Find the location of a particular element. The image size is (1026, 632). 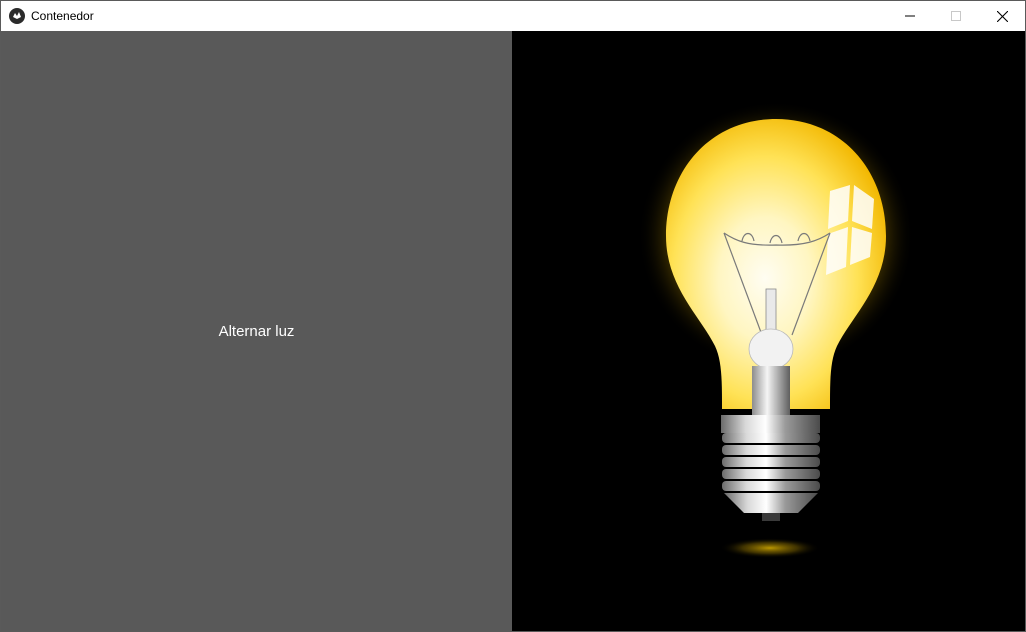

minimize-icon is located at coordinates (910, 16).